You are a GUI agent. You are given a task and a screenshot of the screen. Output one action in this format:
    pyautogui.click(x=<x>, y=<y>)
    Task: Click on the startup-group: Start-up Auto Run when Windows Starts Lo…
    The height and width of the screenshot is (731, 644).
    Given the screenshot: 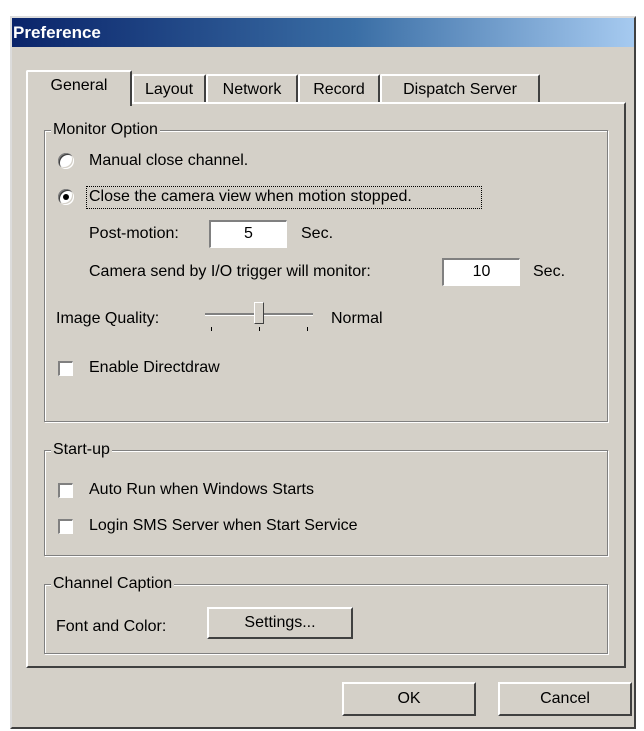 What is the action you would take?
    pyautogui.click(x=326, y=498)
    